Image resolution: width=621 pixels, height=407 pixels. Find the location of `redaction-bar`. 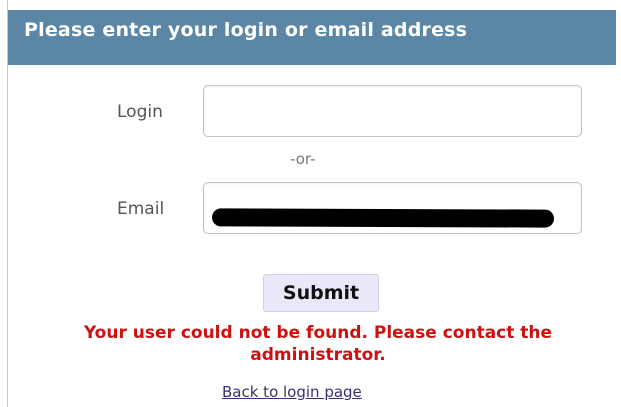

redaction-bar is located at coordinates (383, 218).